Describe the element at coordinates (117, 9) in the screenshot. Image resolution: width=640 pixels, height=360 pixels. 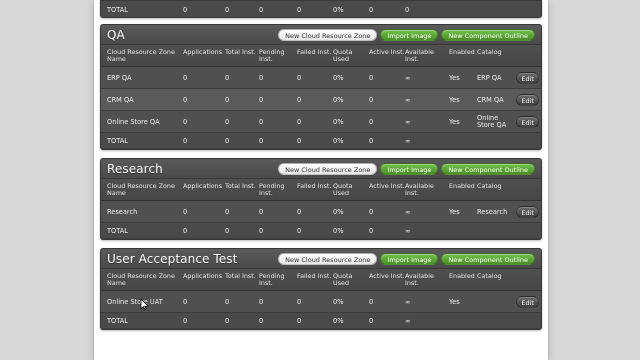
I see `top-total-label: TOTAL` at that location.